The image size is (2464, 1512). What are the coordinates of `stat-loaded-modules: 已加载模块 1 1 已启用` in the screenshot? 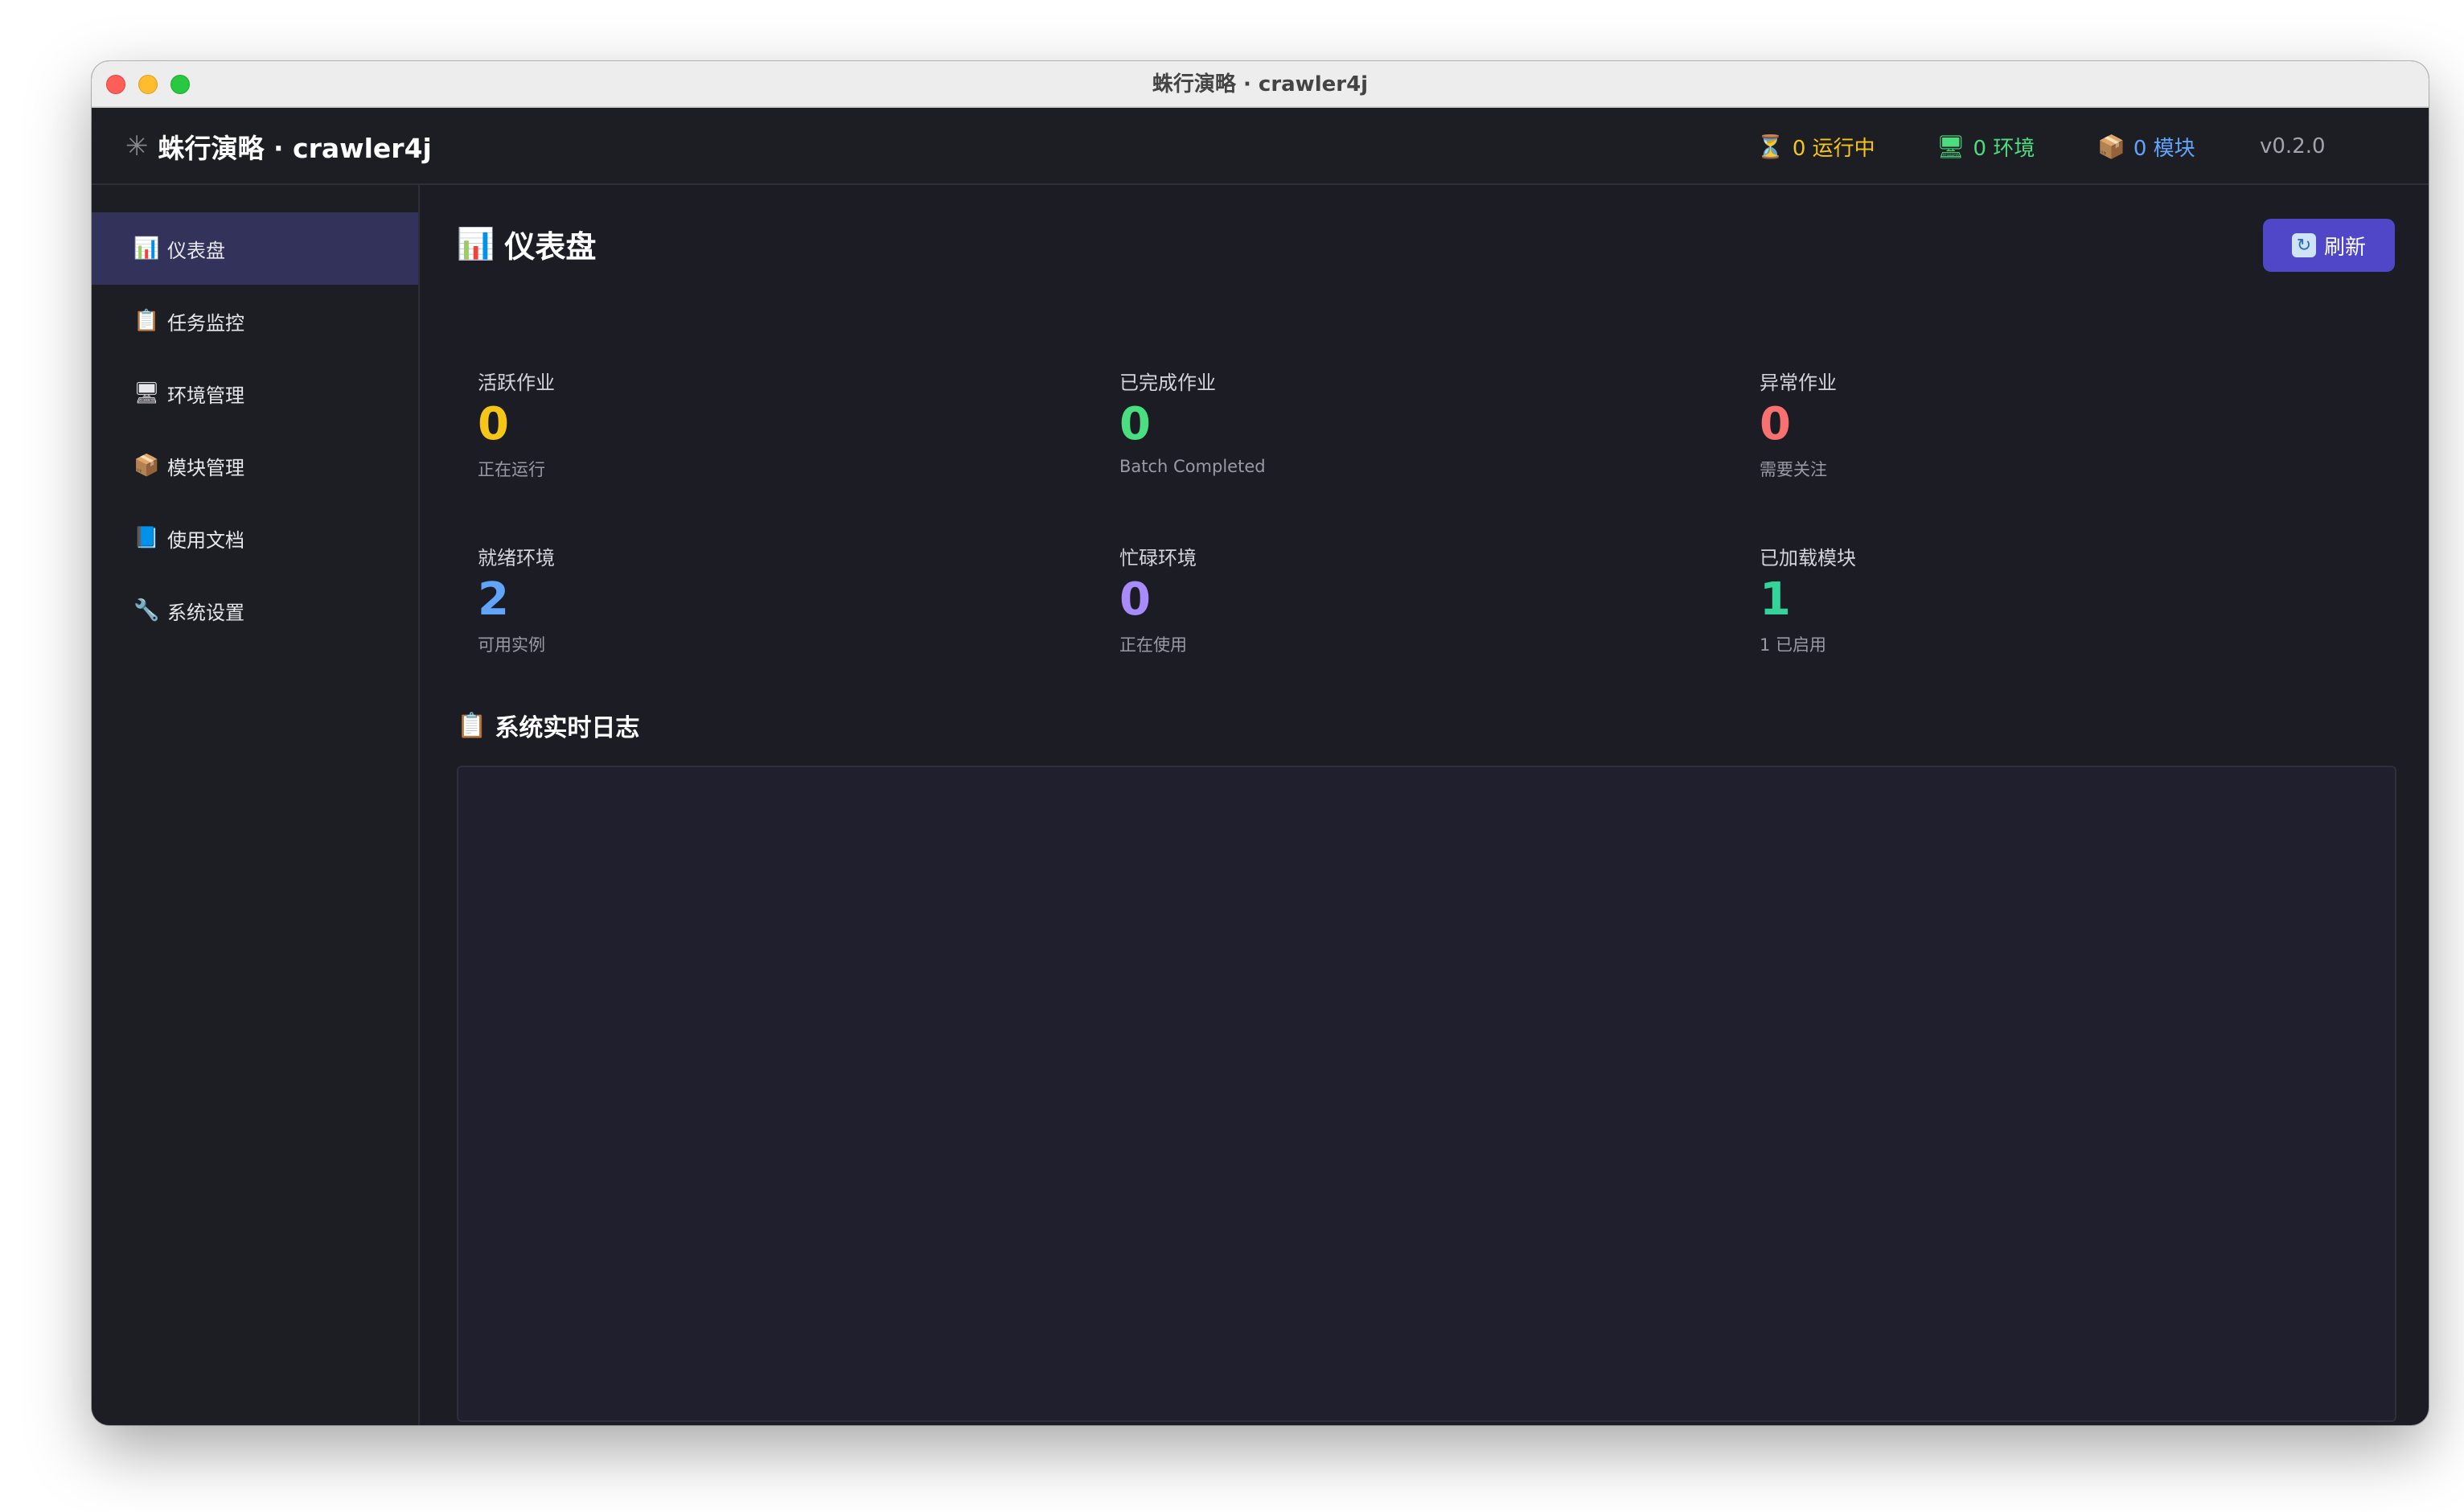 It's located at (2041, 599).